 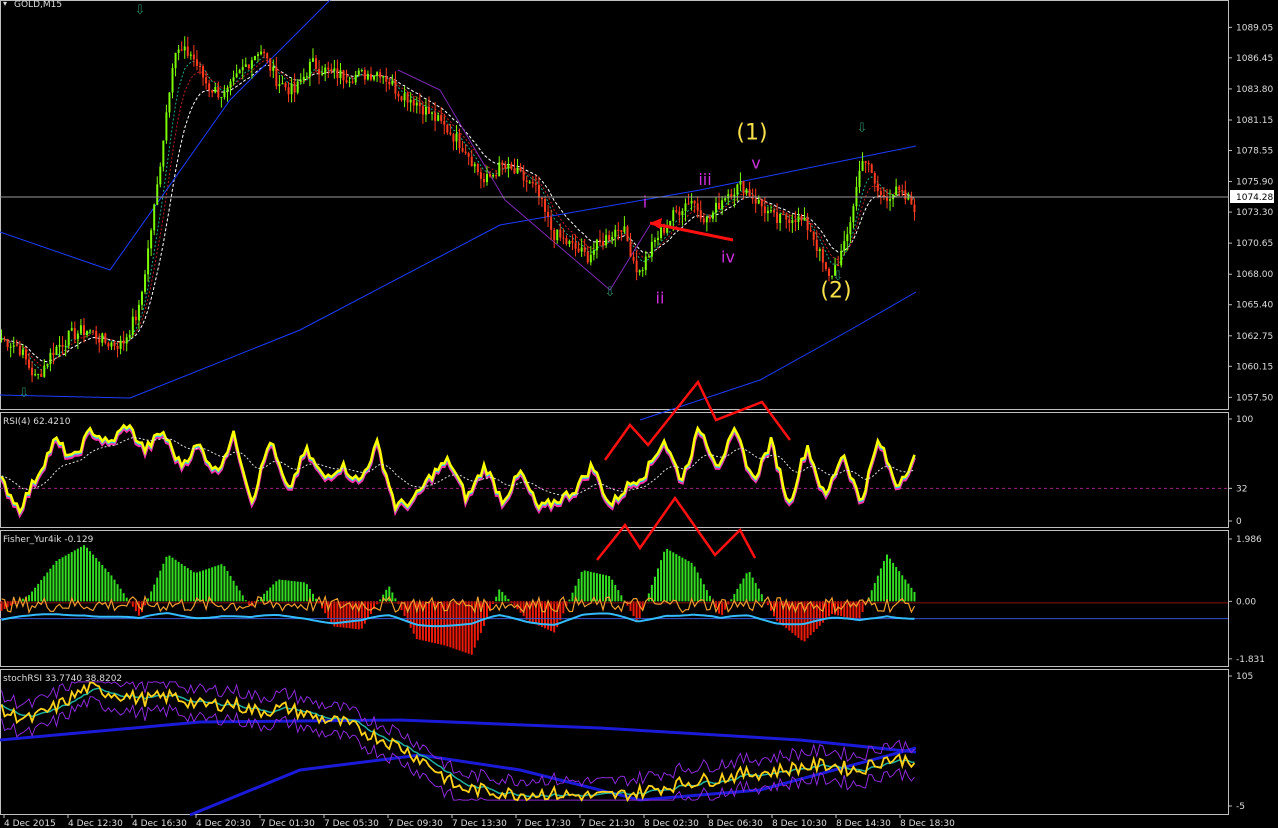 I want to click on time-tick-label: 4 Dec 2015, so click(x=30, y=823).